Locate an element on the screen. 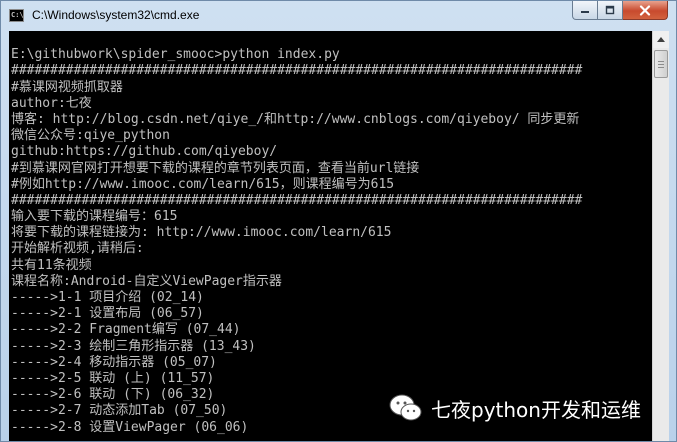 The image size is (677, 442). console-line: ----->2-1 设置布局 (06_57) is located at coordinates (107, 314).